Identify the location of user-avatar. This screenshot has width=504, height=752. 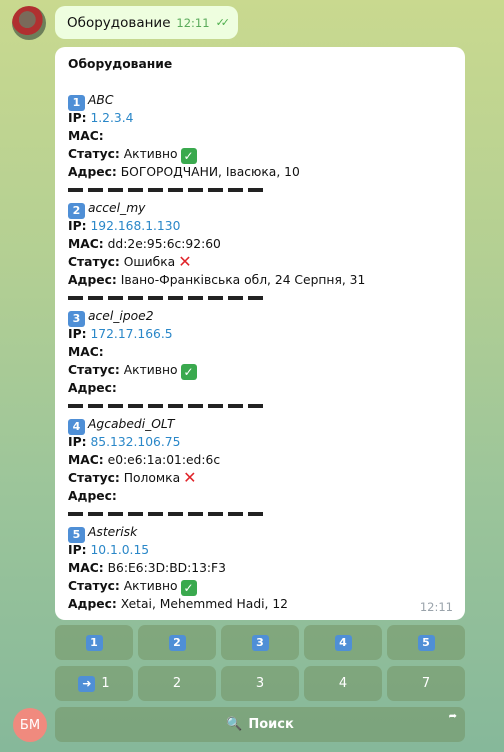
(29, 23).